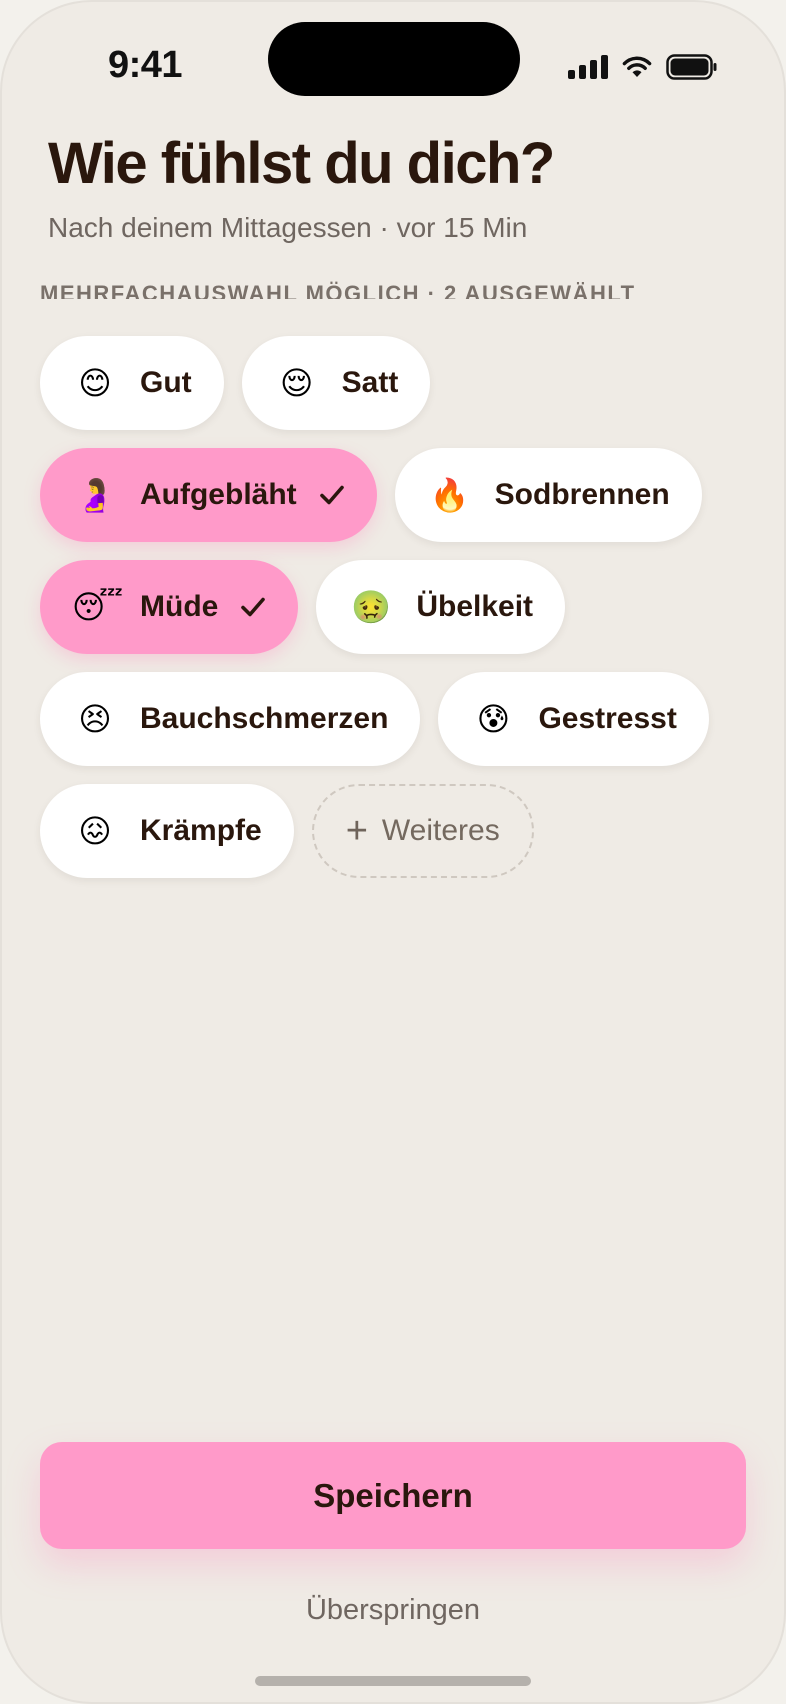 The height and width of the screenshot is (1704, 786). What do you see at coordinates (582, 494) in the screenshot?
I see `symptom-label: Sodbrennen` at bounding box center [582, 494].